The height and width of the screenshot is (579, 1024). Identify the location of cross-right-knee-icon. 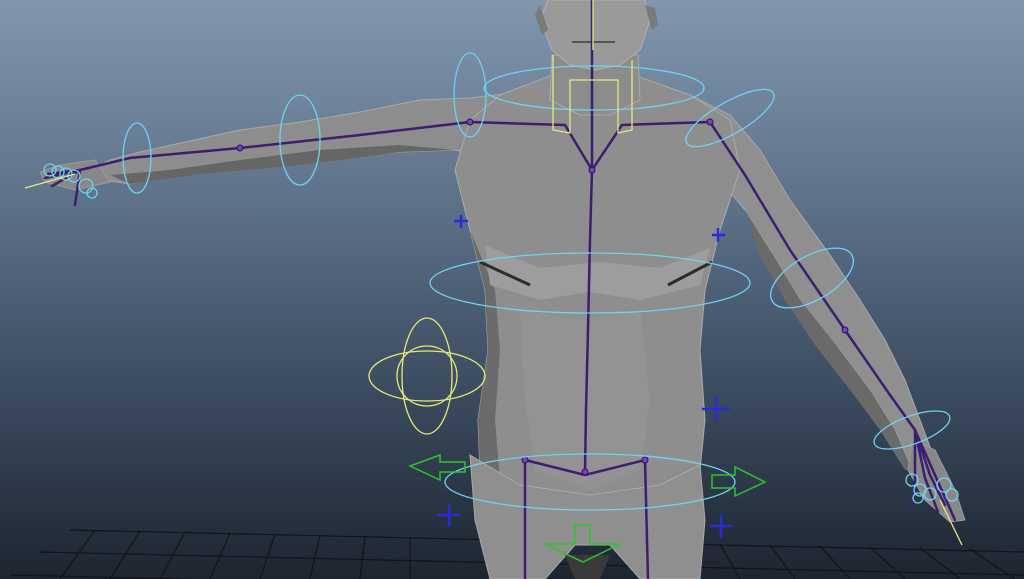
(716, 409).